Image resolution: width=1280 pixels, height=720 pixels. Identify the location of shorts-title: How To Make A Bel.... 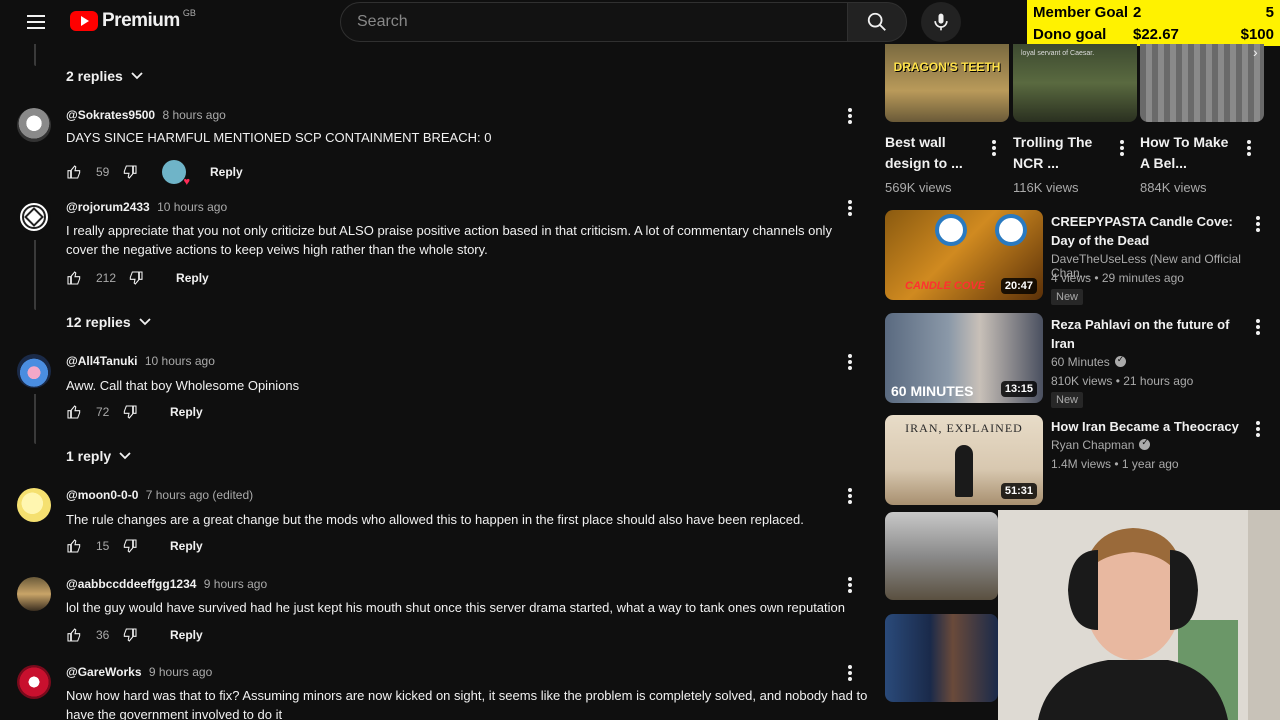
(1190, 153).